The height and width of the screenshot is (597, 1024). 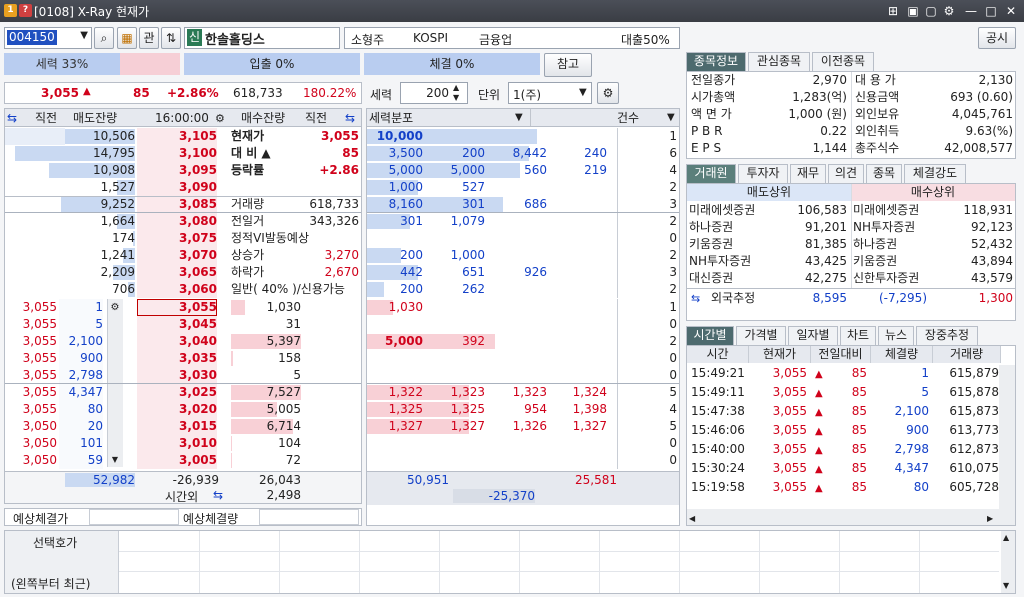 What do you see at coordinates (895, 244) in the screenshot?
I see `buy-broker: 하나증권` at bounding box center [895, 244].